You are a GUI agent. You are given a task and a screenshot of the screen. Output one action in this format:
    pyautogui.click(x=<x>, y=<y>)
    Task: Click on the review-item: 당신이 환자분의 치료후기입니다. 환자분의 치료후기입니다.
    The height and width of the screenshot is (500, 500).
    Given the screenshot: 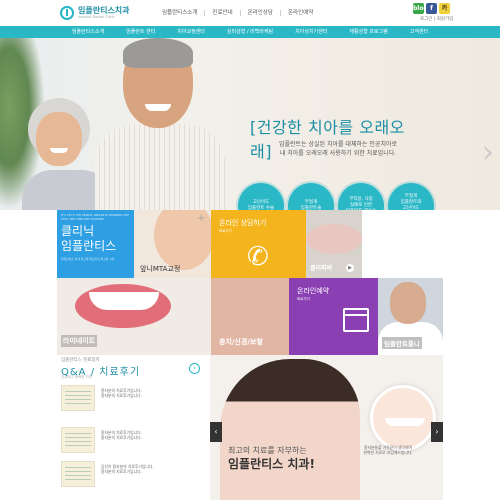 What is the action you would take?
    pyautogui.click(x=131, y=475)
    